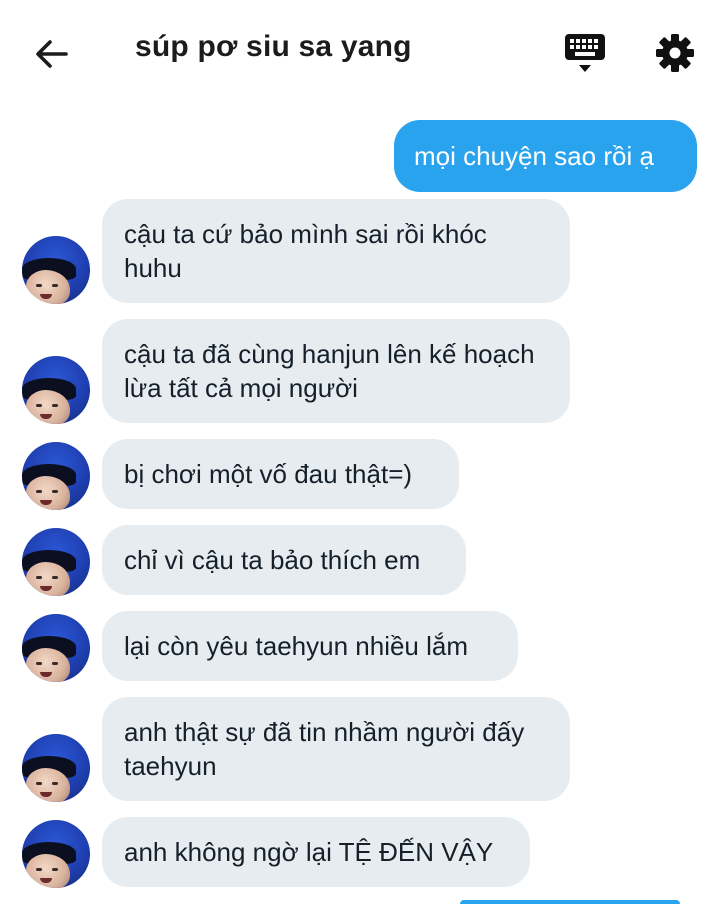  Describe the element at coordinates (280, 474) in the screenshot. I see `incoming-message: bị chơi một vố đau thật=)` at that location.